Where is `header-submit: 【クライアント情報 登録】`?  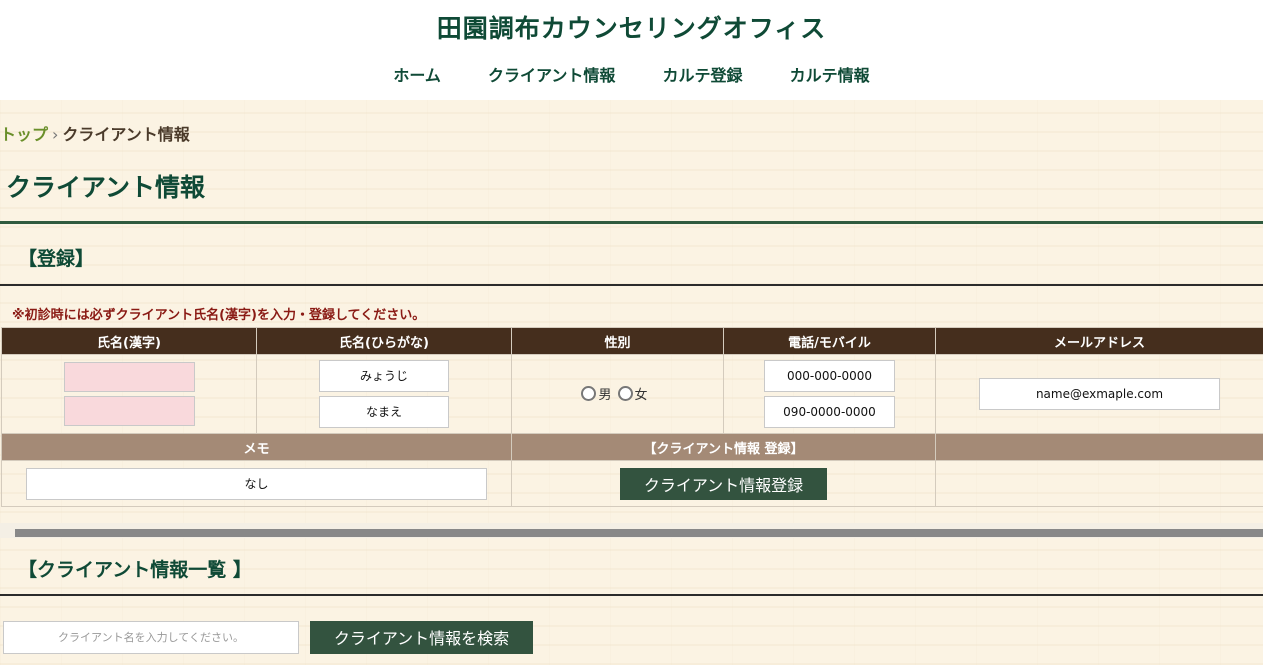
header-submit: 【クライアント情報 登録】 is located at coordinates (723, 447).